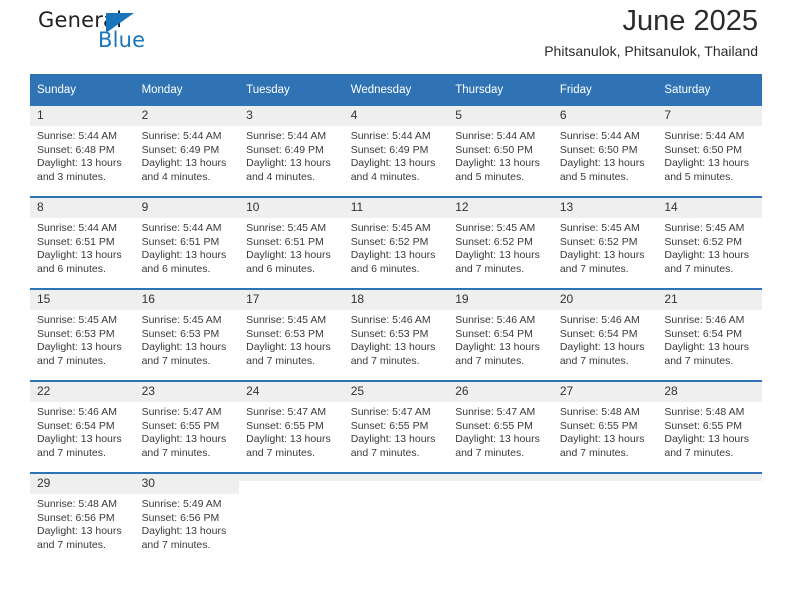 The image size is (792, 612). Describe the element at coordinates (77, 412) in the screenshot. I see `sunrise-text: Sunrise: 5:46 AM` at that location.